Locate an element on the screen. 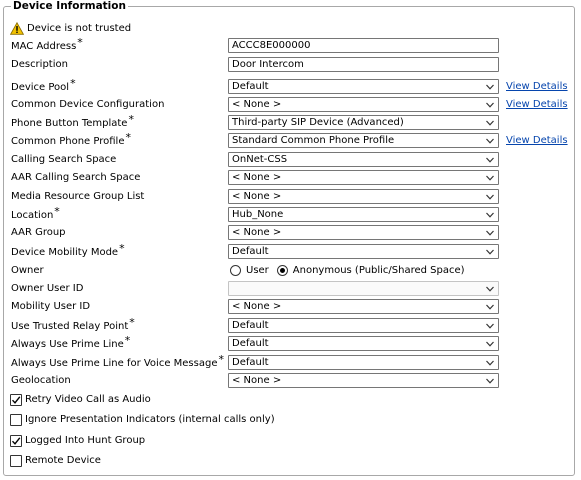  remote-device-row: Remote Device is located at coordinates (55, 460).